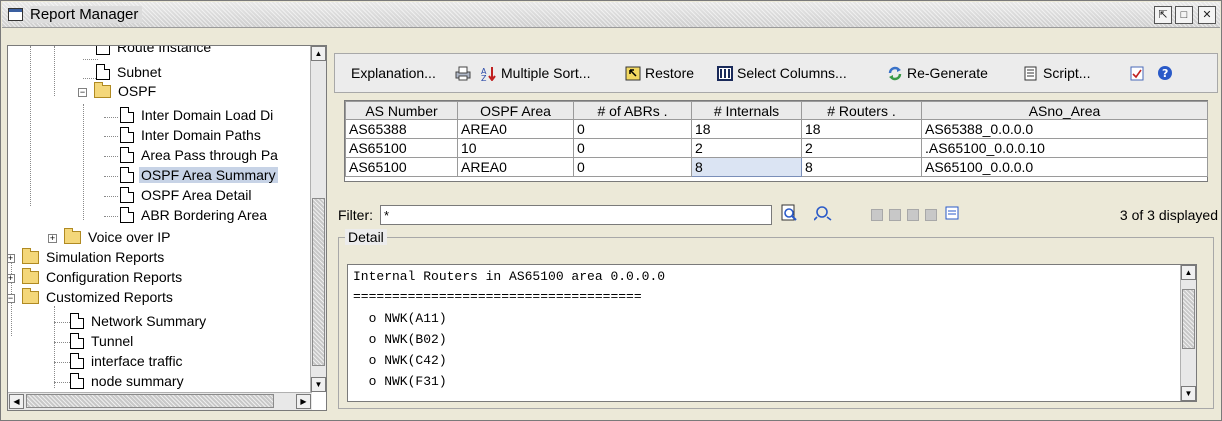 This screenshot has height=421, width=1222. Describe the element at coordinates (931, 215) in the screenshot. I see `last-page-icon` at that location.